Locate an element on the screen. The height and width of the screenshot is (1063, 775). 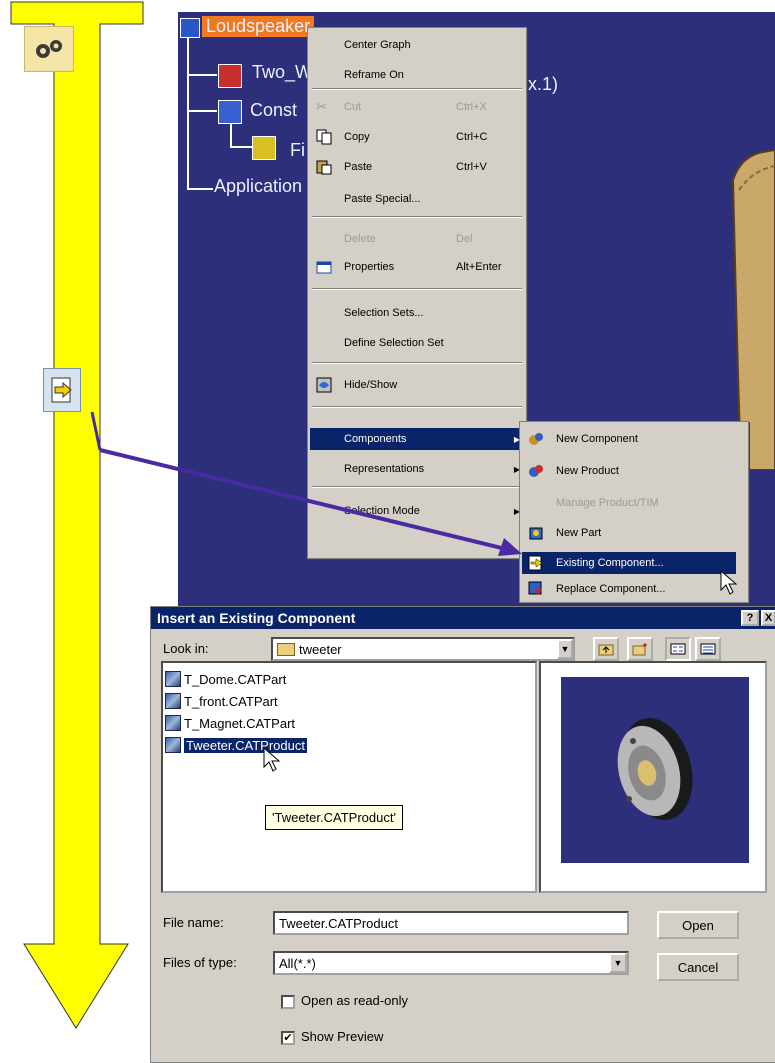
menu-item-center-graph: Center Graph is located at coordinates (417, 45).